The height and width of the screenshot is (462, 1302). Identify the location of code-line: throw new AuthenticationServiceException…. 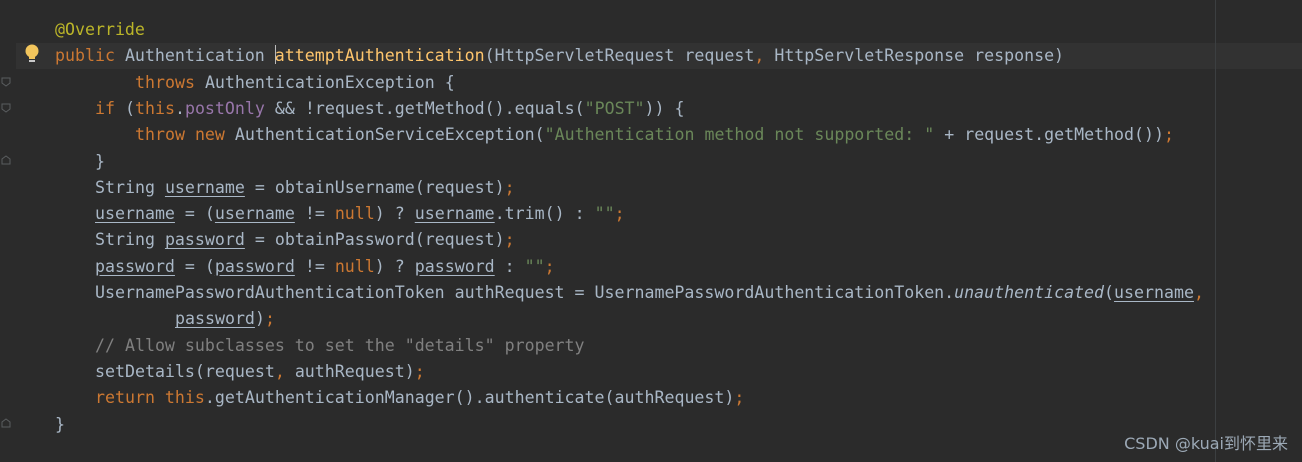
(654, 135).